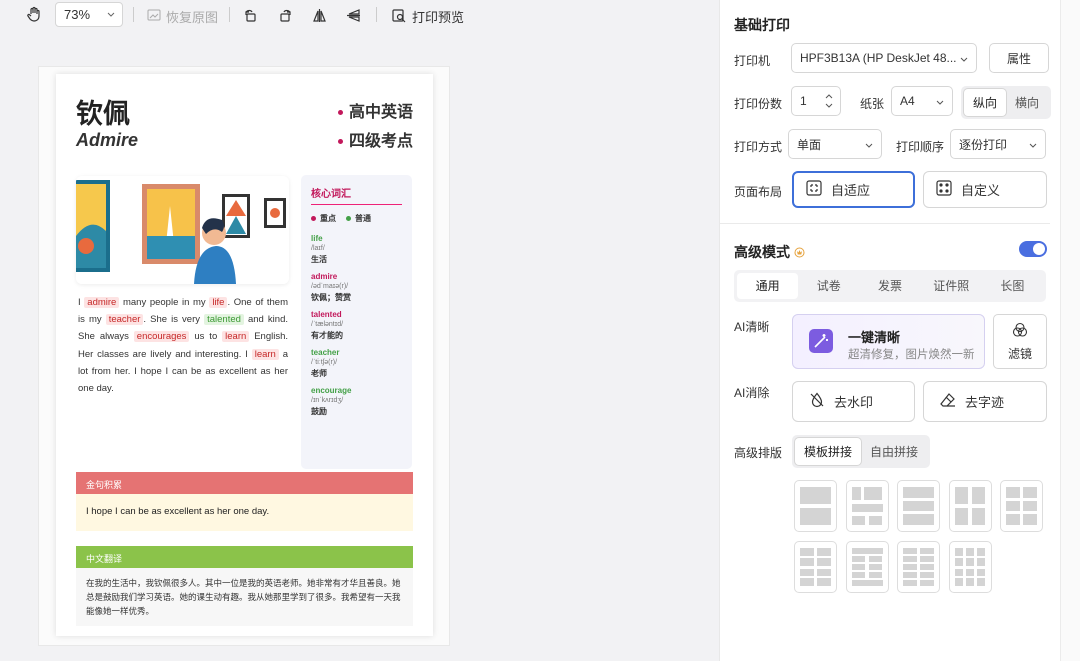  What do you see at coordinates (1027, 102) in the screenshot?
I see `landscape-option: 横向` at bounding box center [1027, 102].